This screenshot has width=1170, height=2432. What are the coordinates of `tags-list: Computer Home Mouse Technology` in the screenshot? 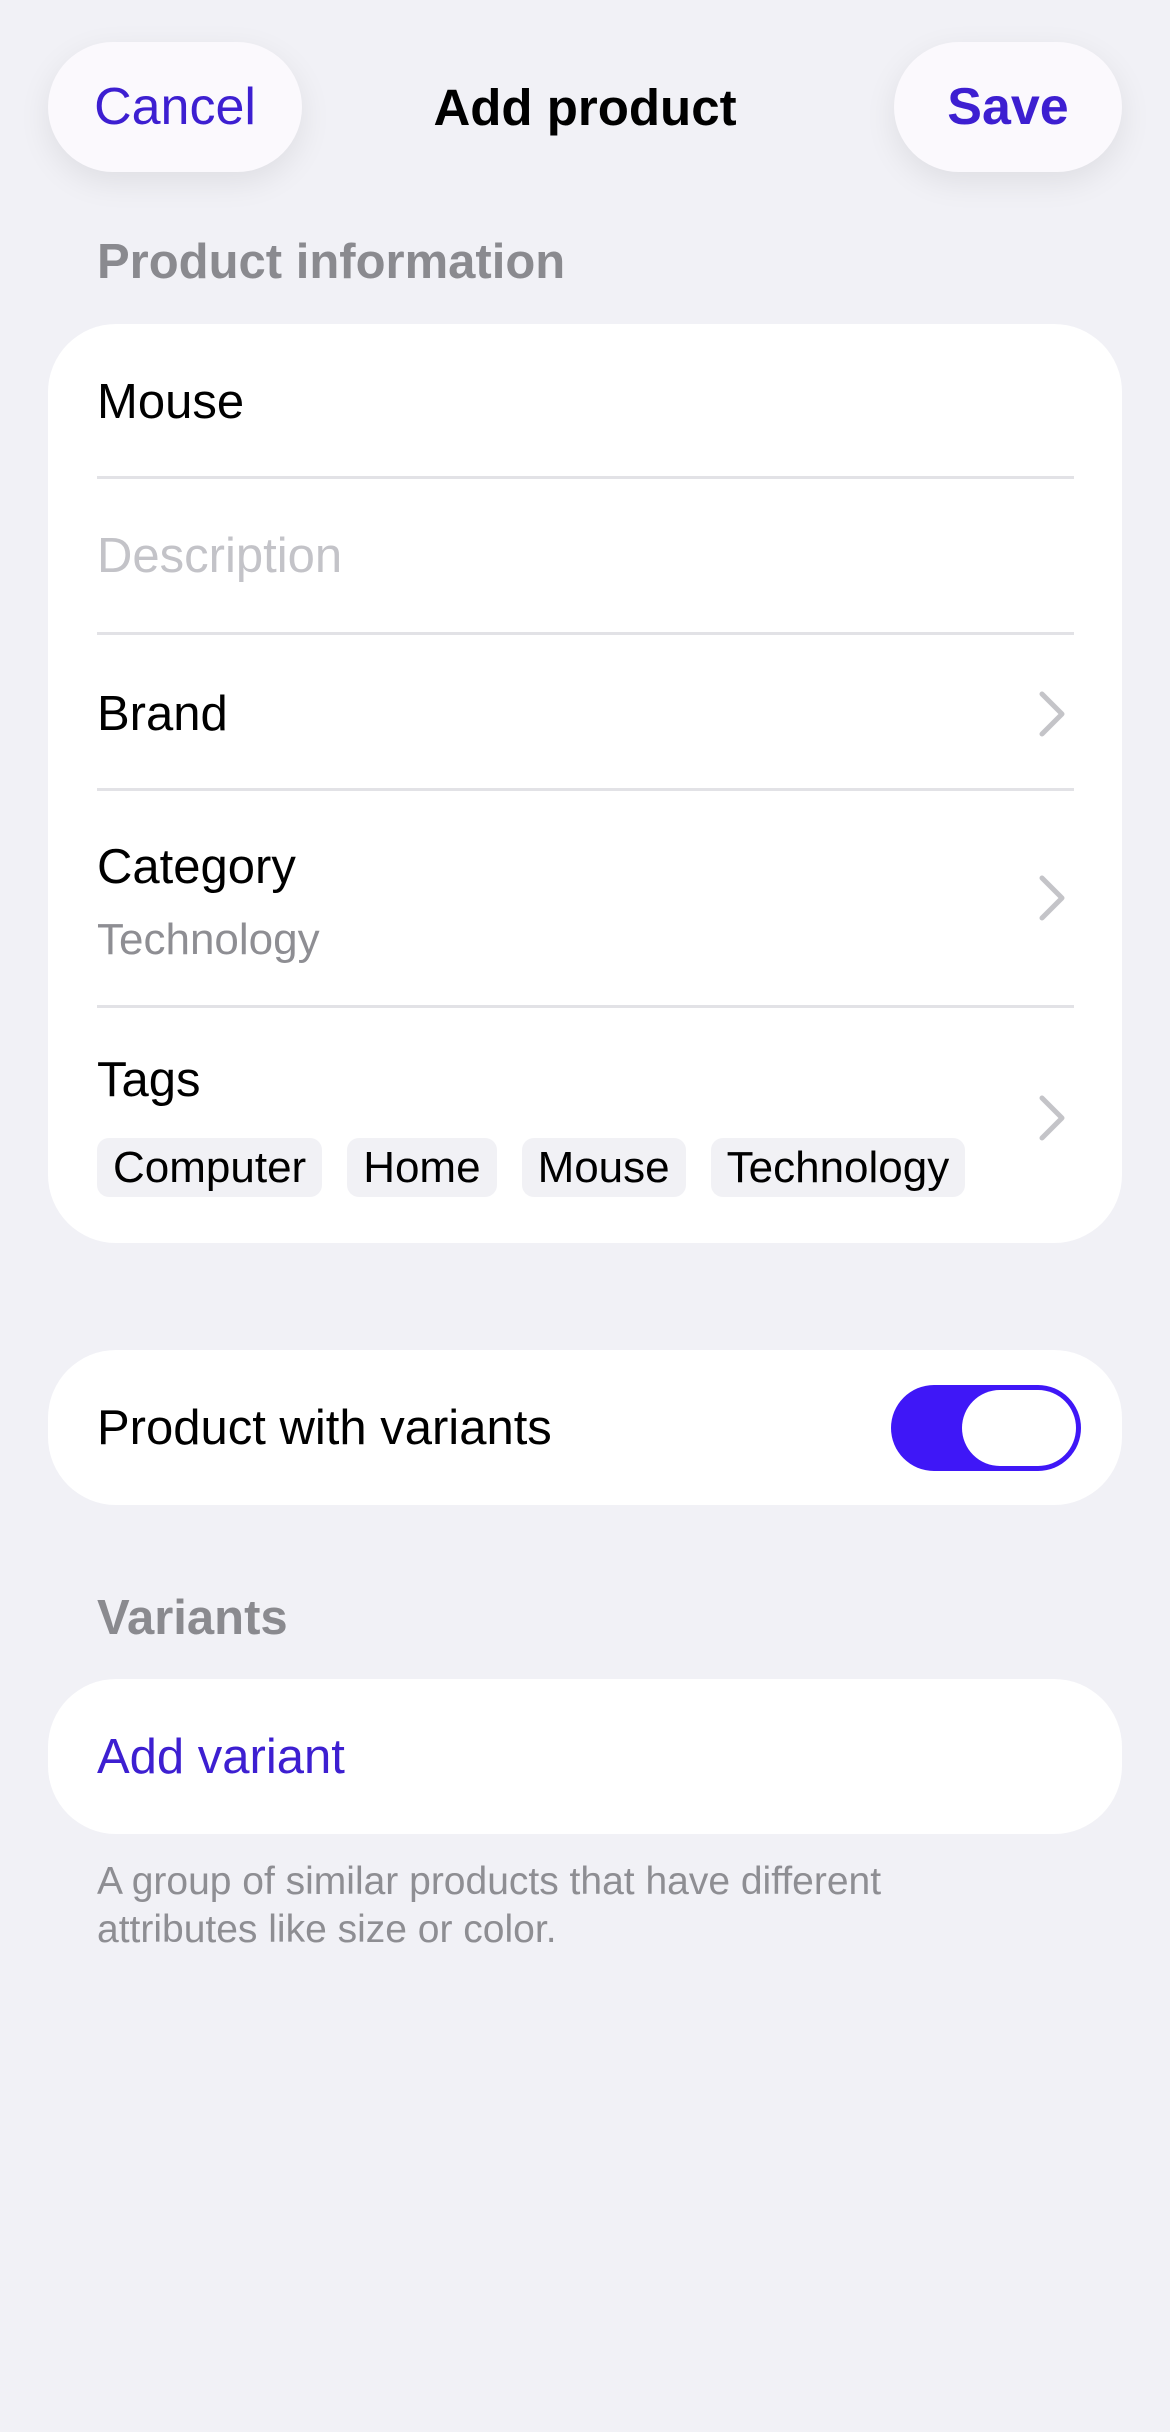 It's located at (531, 1167).